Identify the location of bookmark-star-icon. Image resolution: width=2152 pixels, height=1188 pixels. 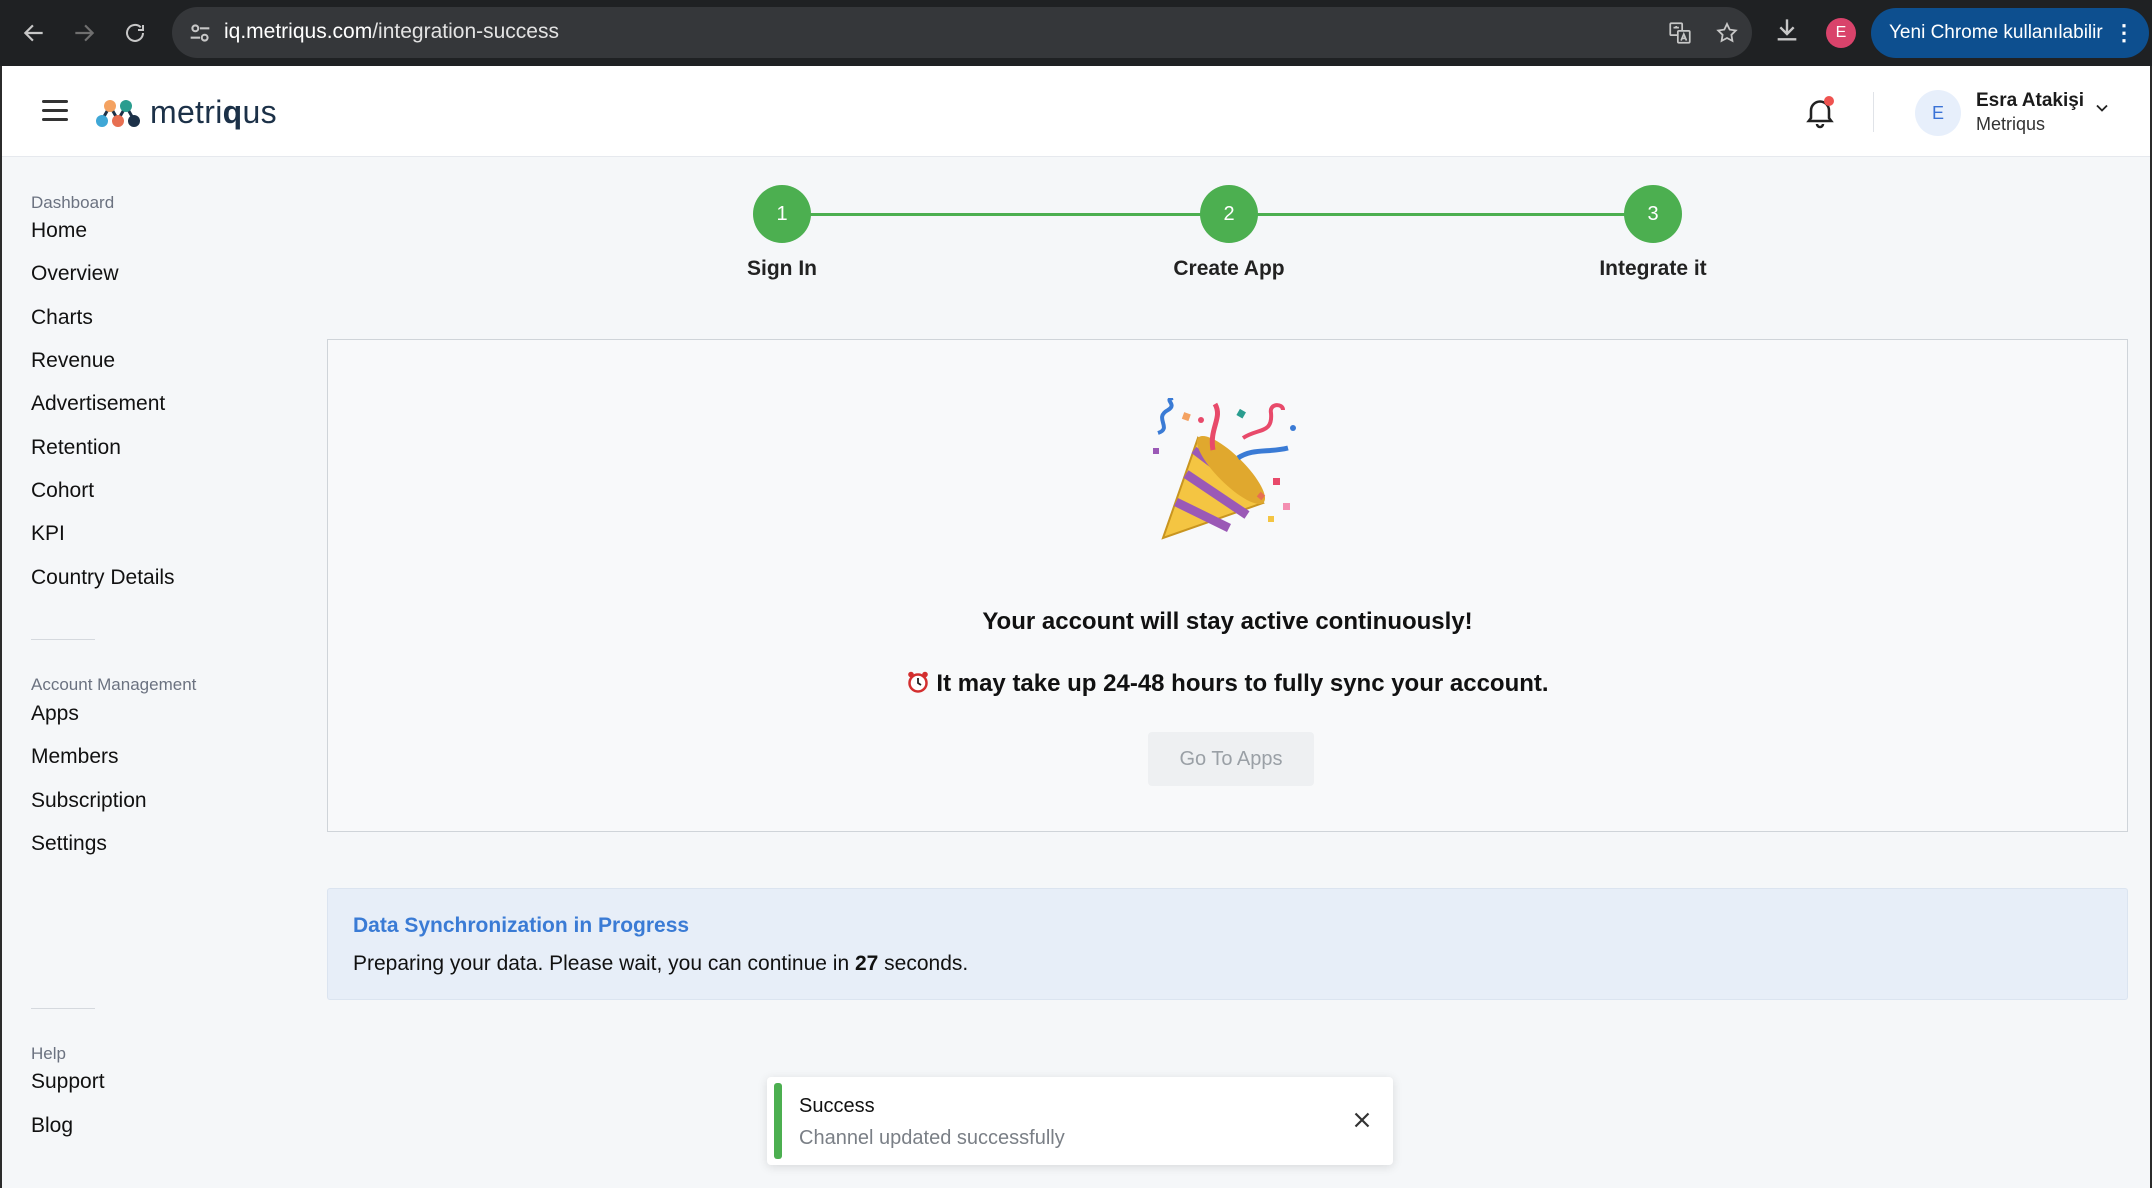
(1727, 33).